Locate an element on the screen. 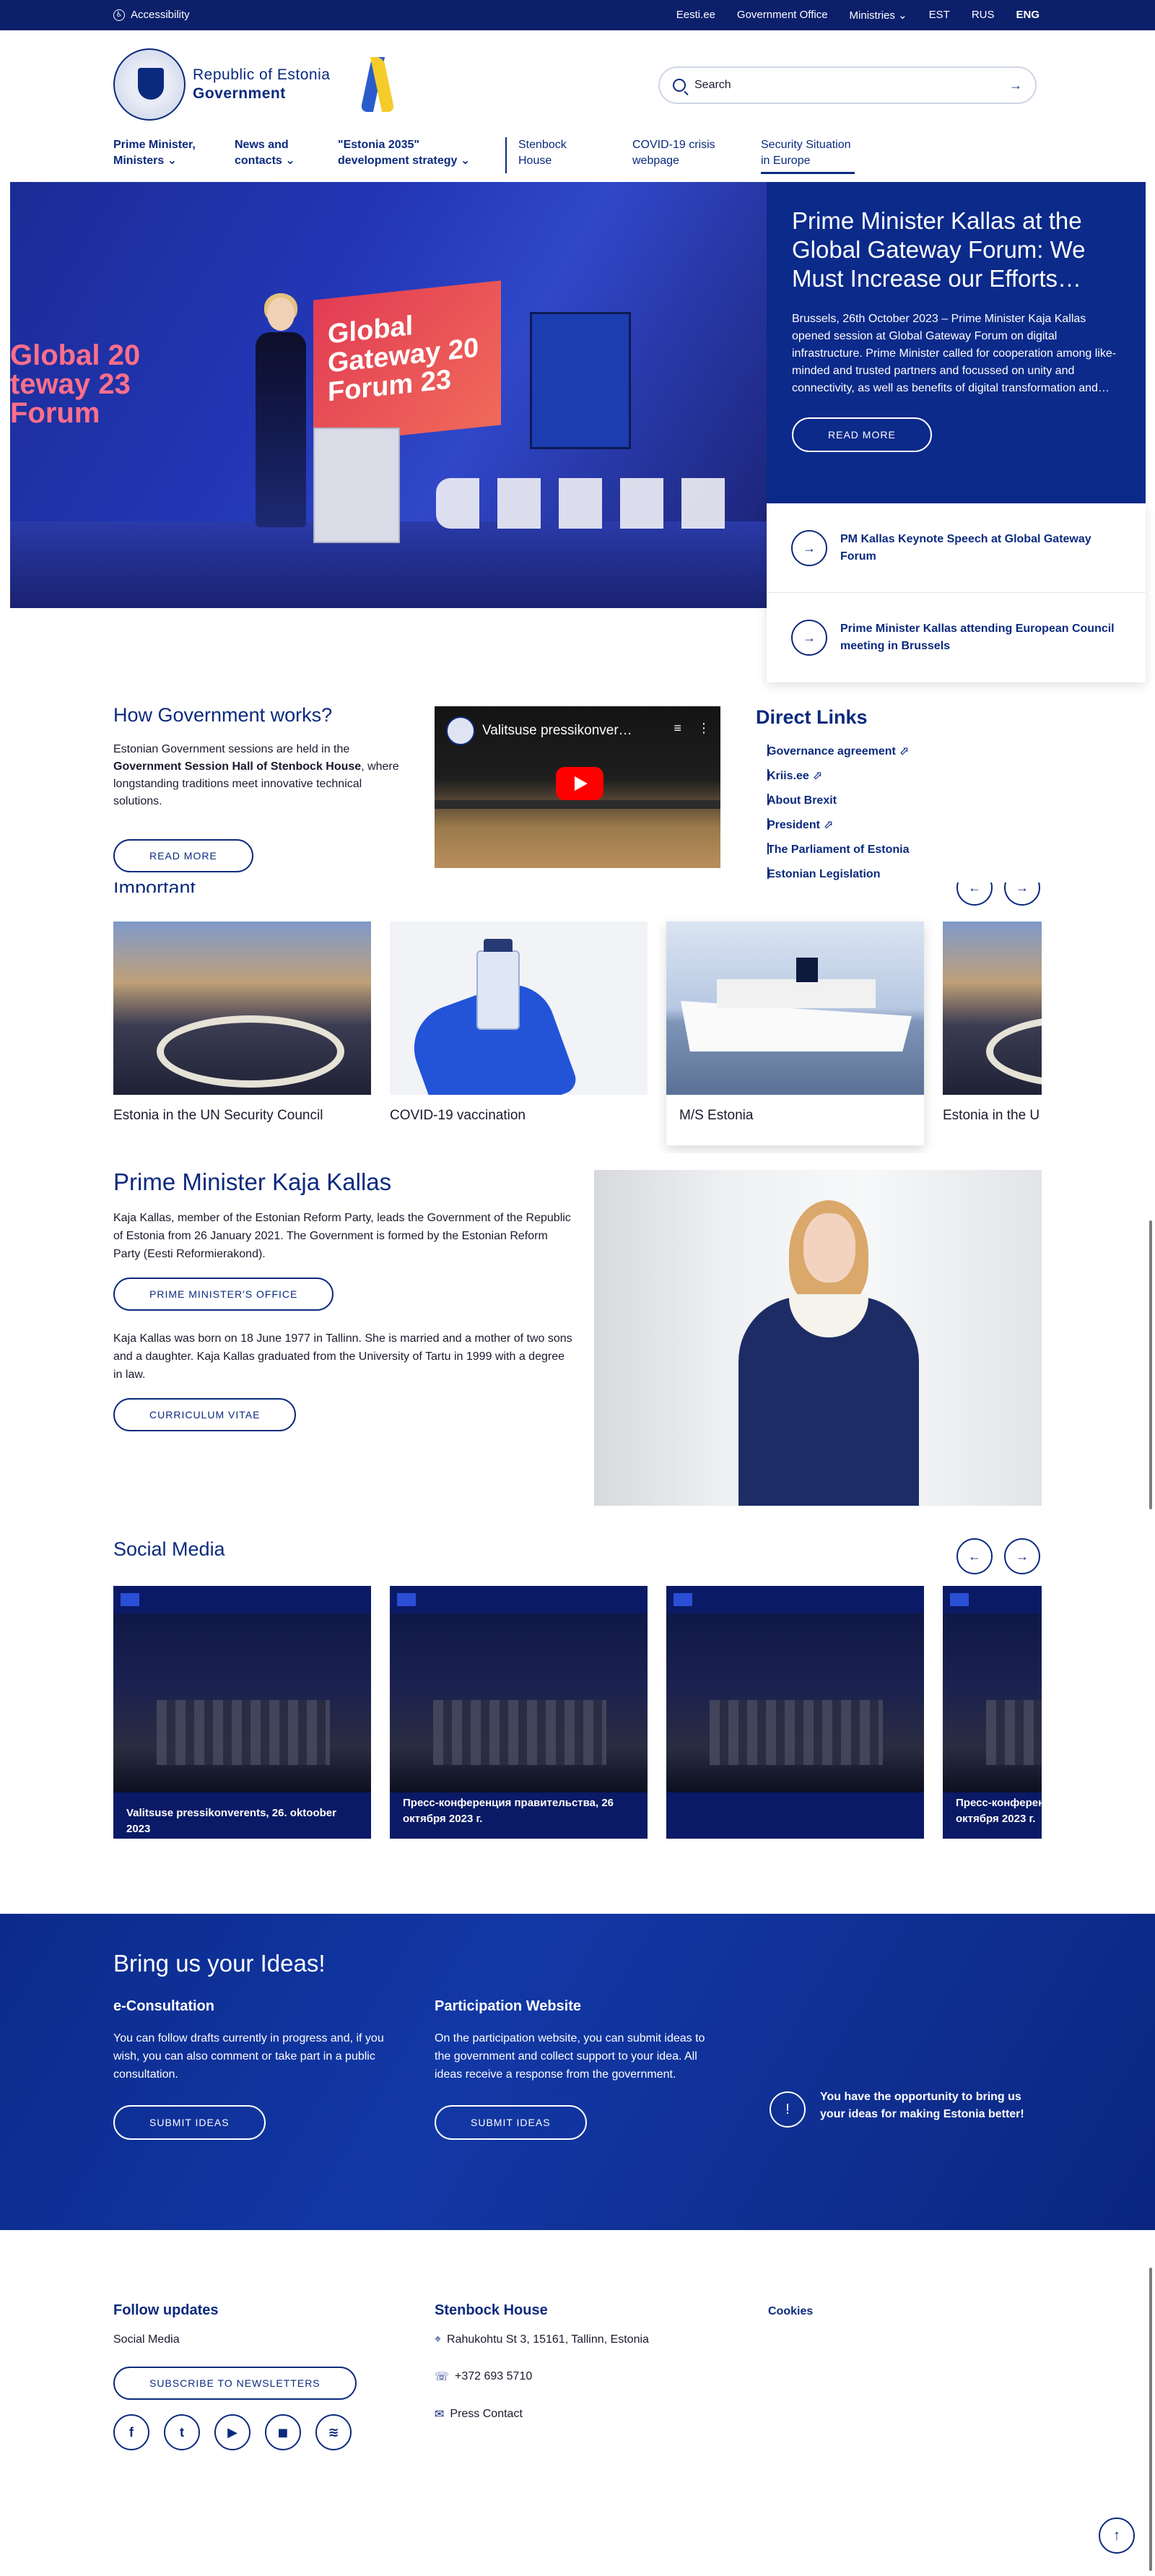 The width and height of the screenshot is (1155, 2576). nav-prime-minister: Prime Minister, Ministers ⌄ is located at coordinates (156, 155).